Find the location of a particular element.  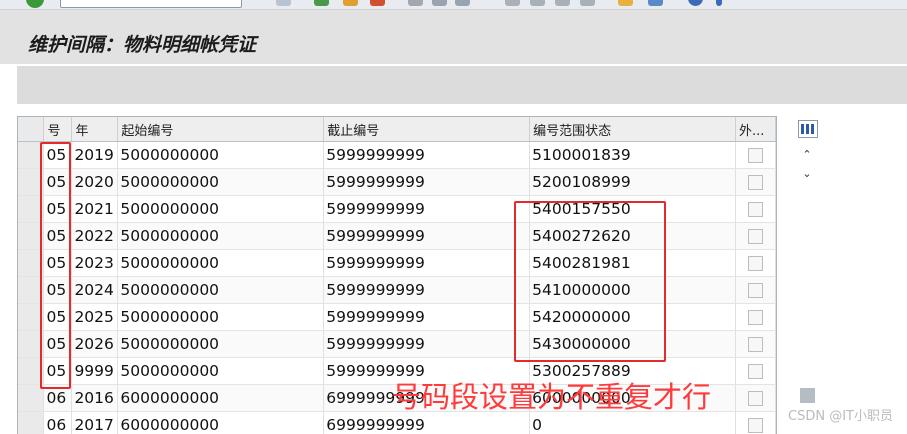

cell-year: 2023 is located at coordinates (95, 263).